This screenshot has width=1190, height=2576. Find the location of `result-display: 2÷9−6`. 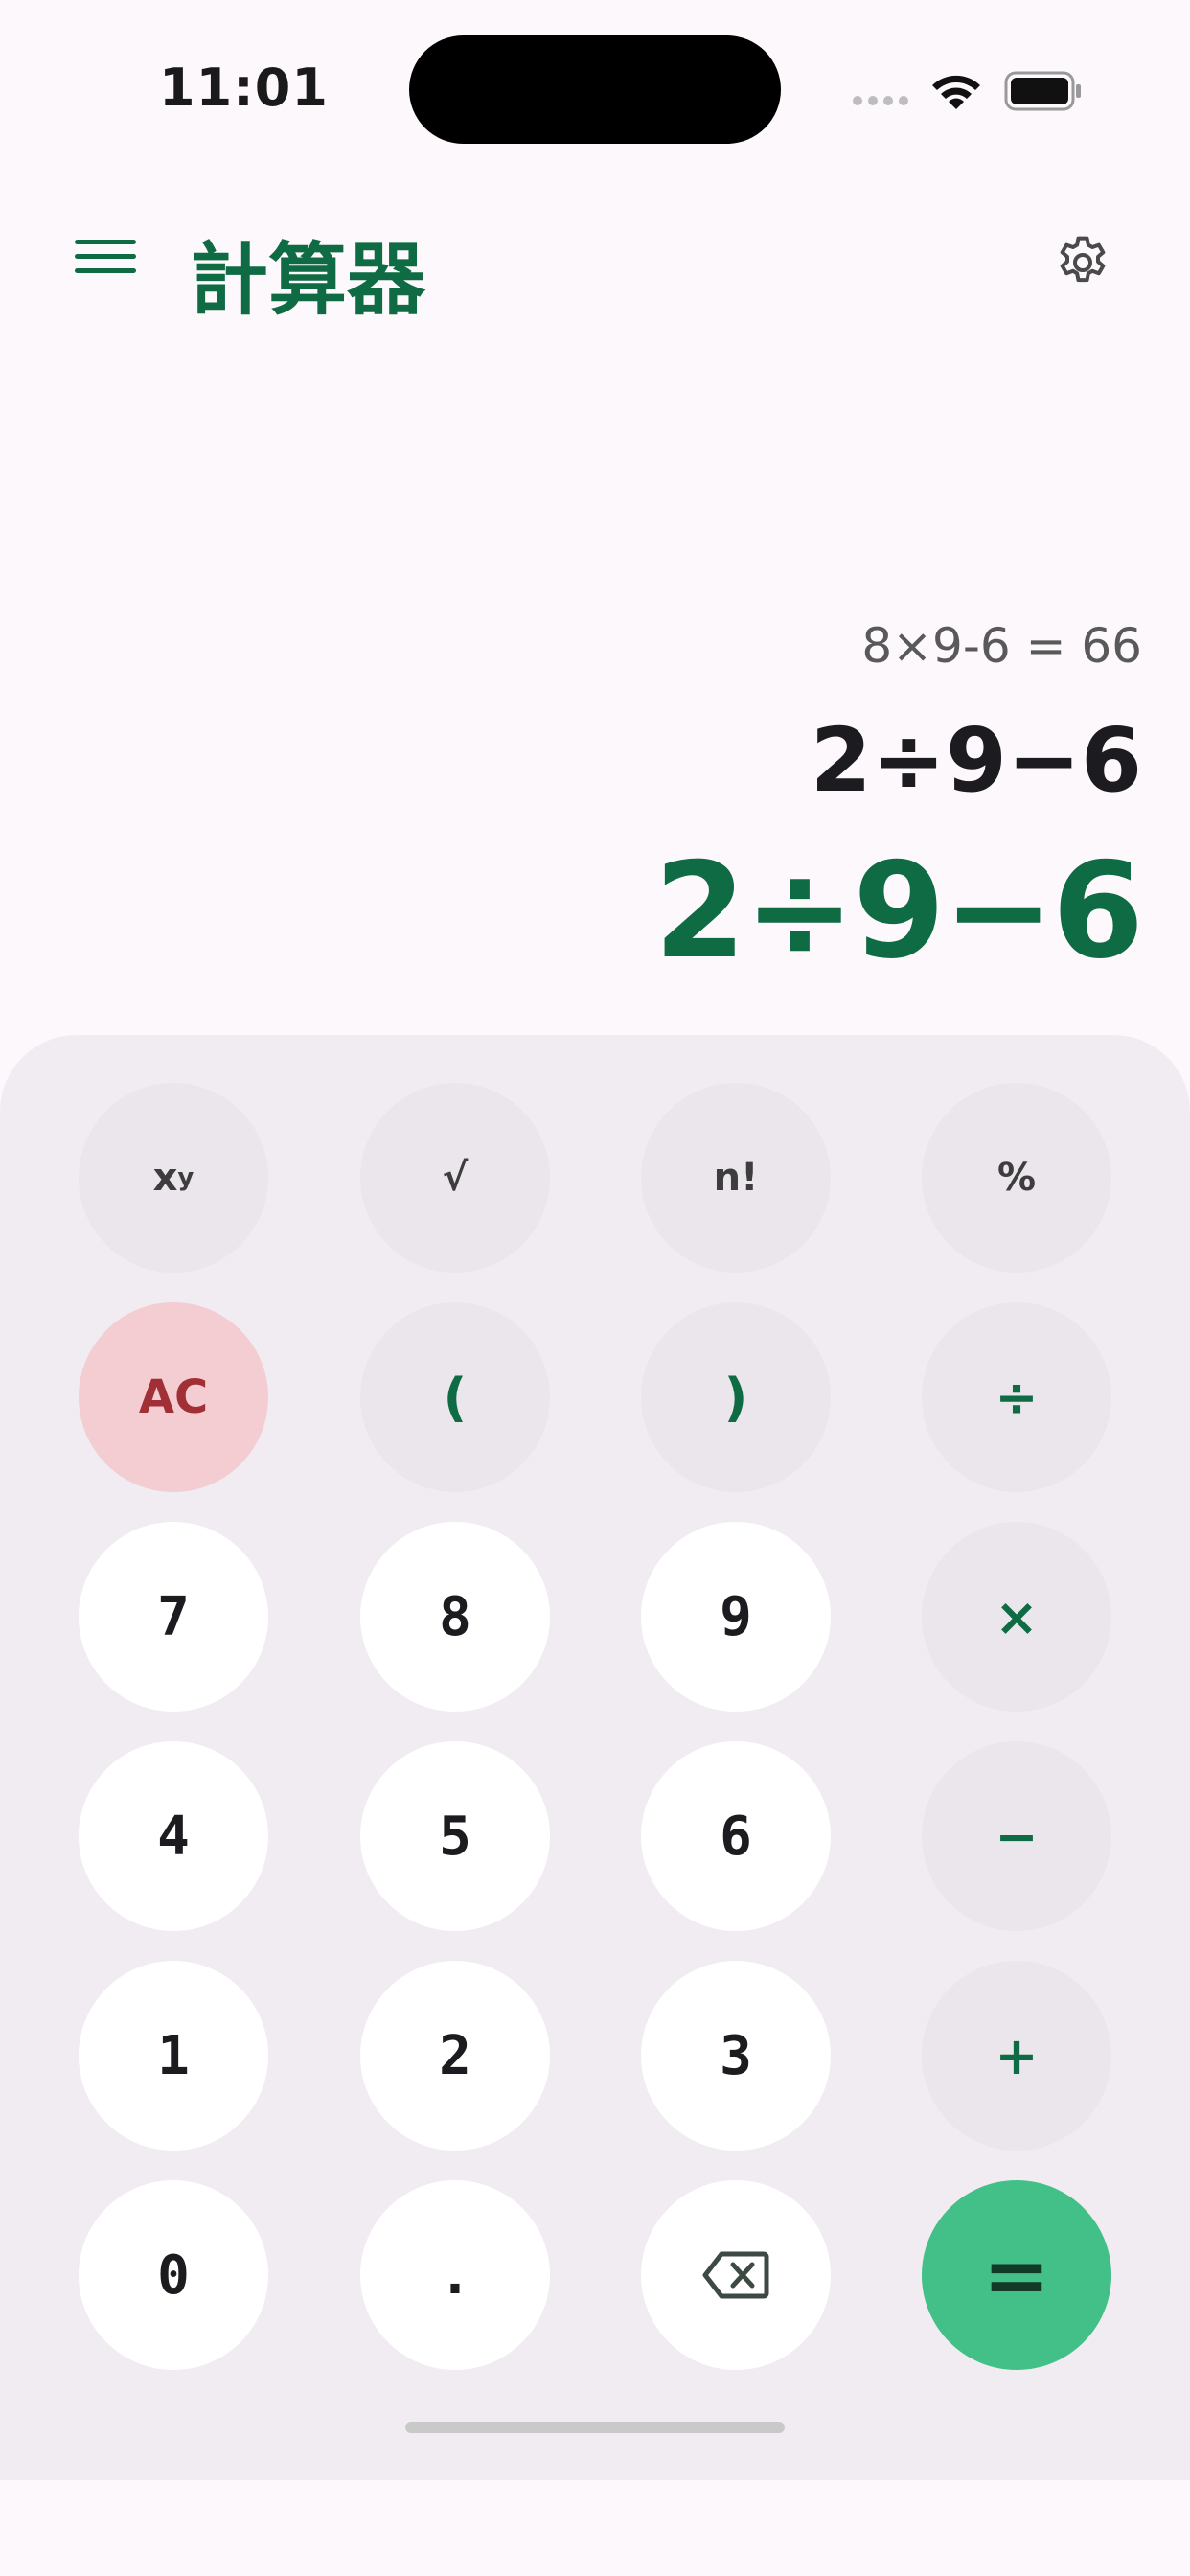

result-display: 2÷9−6 is located at coordinates (899, 911).